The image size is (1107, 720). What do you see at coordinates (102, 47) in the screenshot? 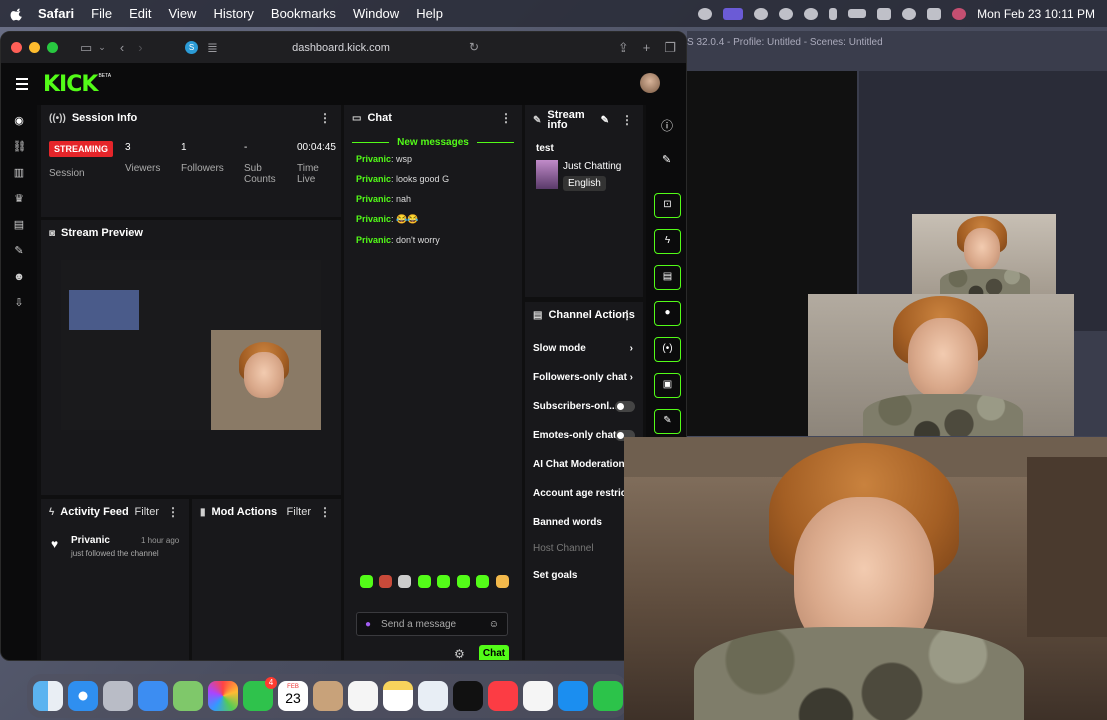
I see `chevron-down-icon: ⌄` at bounding box center [102, 47].